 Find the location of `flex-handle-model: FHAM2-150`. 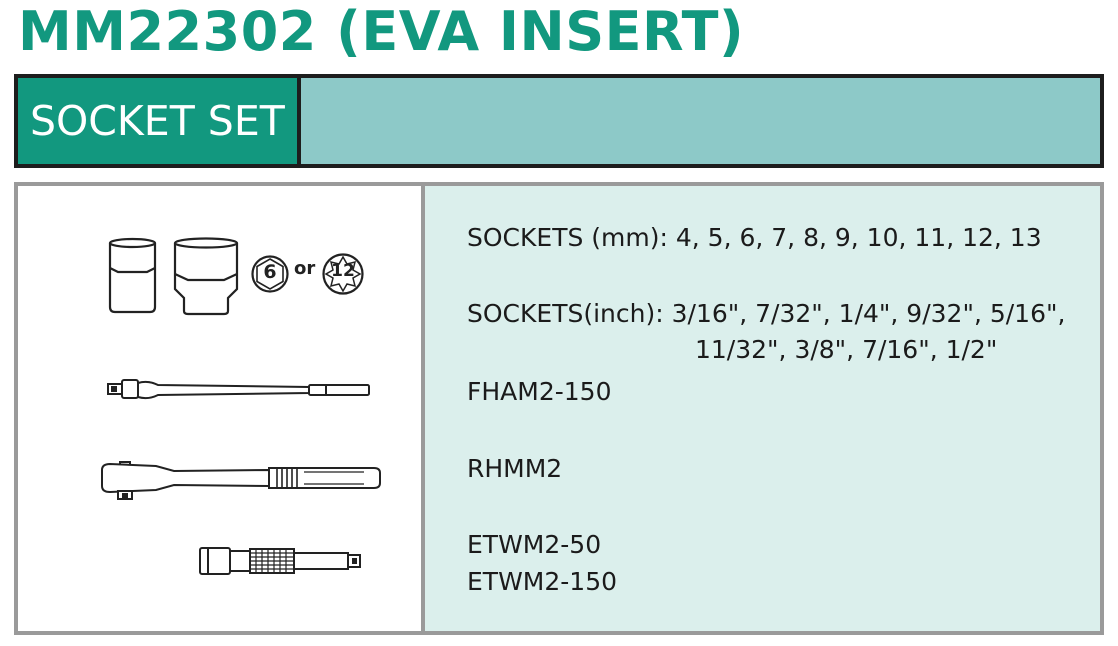

flex-handle-model: FHAM2-150 is located at coordinates (539, 391).